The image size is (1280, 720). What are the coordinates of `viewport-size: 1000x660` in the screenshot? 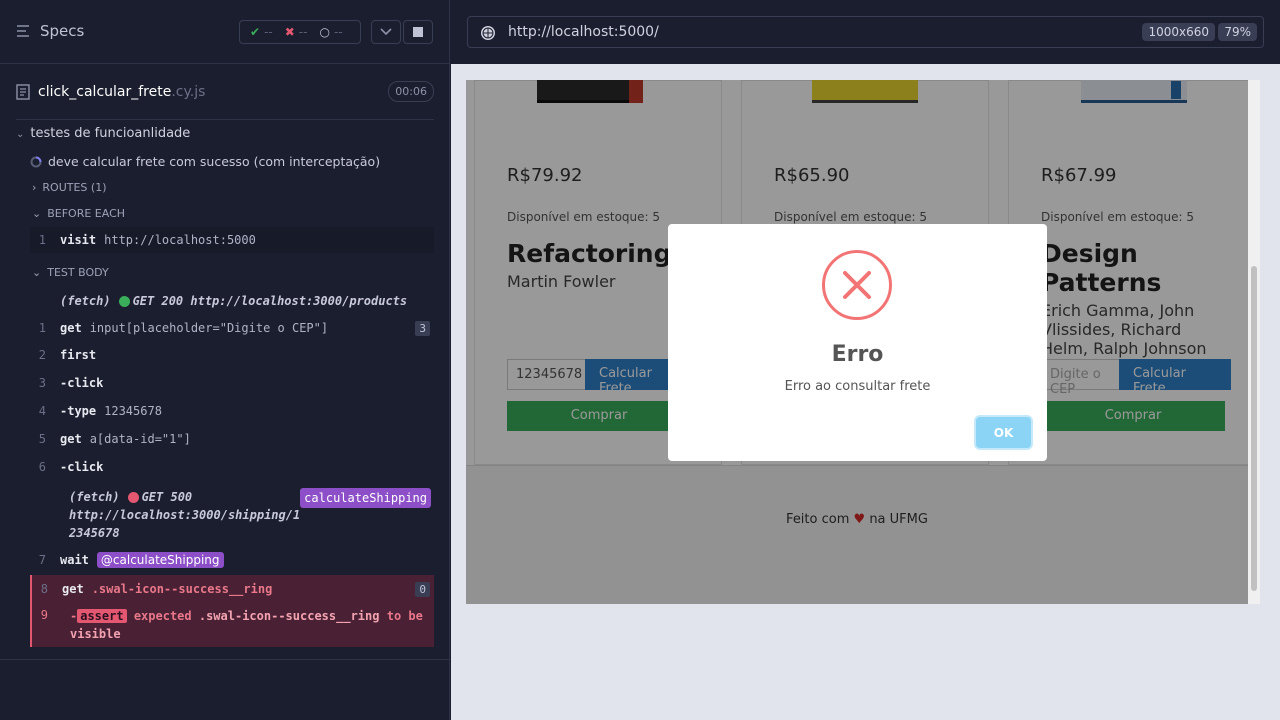 It's located at (1178, 32).